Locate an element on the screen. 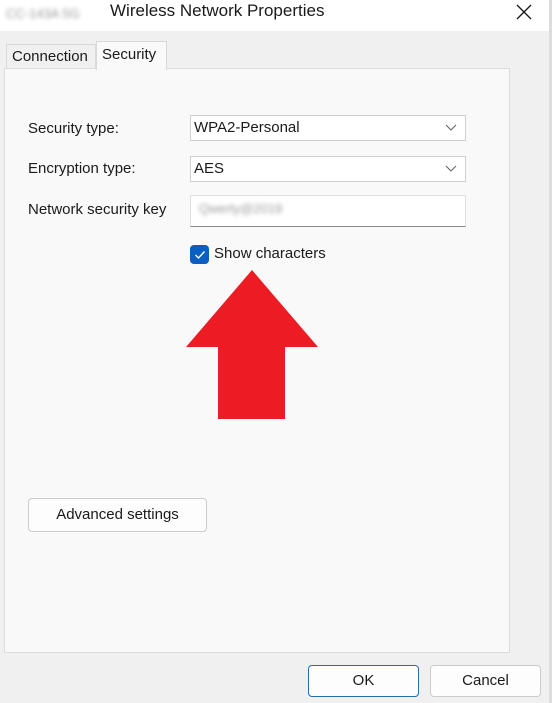 This screenshot has width=552, height=703. close-button is located at coordinates (524, 12).